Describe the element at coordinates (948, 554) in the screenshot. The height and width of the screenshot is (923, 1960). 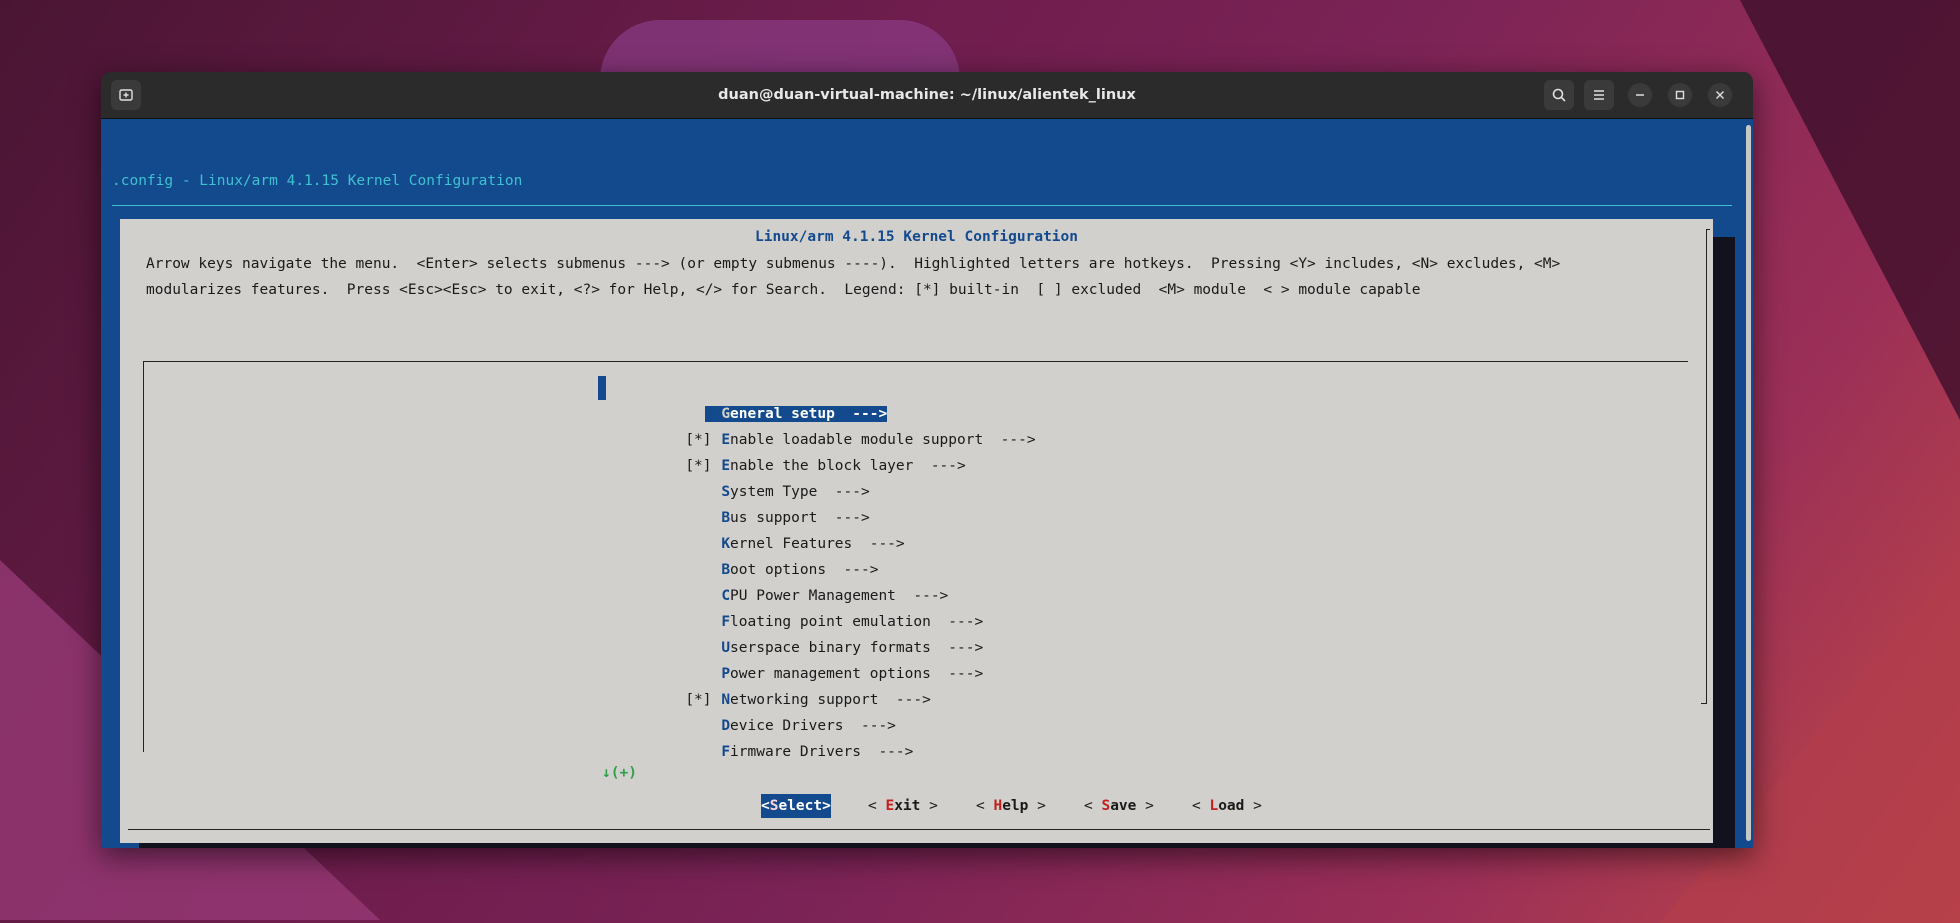
I see `menu-item-boot-options: Boot options --->` at that location.